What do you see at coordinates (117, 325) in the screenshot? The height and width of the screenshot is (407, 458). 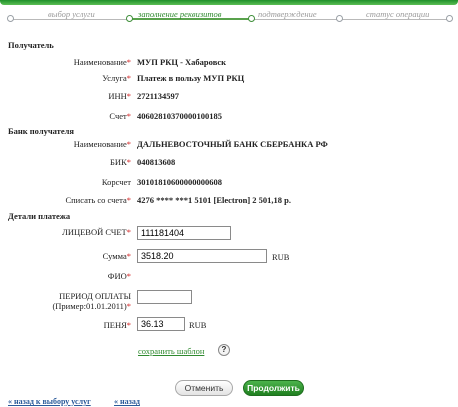 I see `penalty-label: ПЕНЯ*` at bounding box center [117, 325].